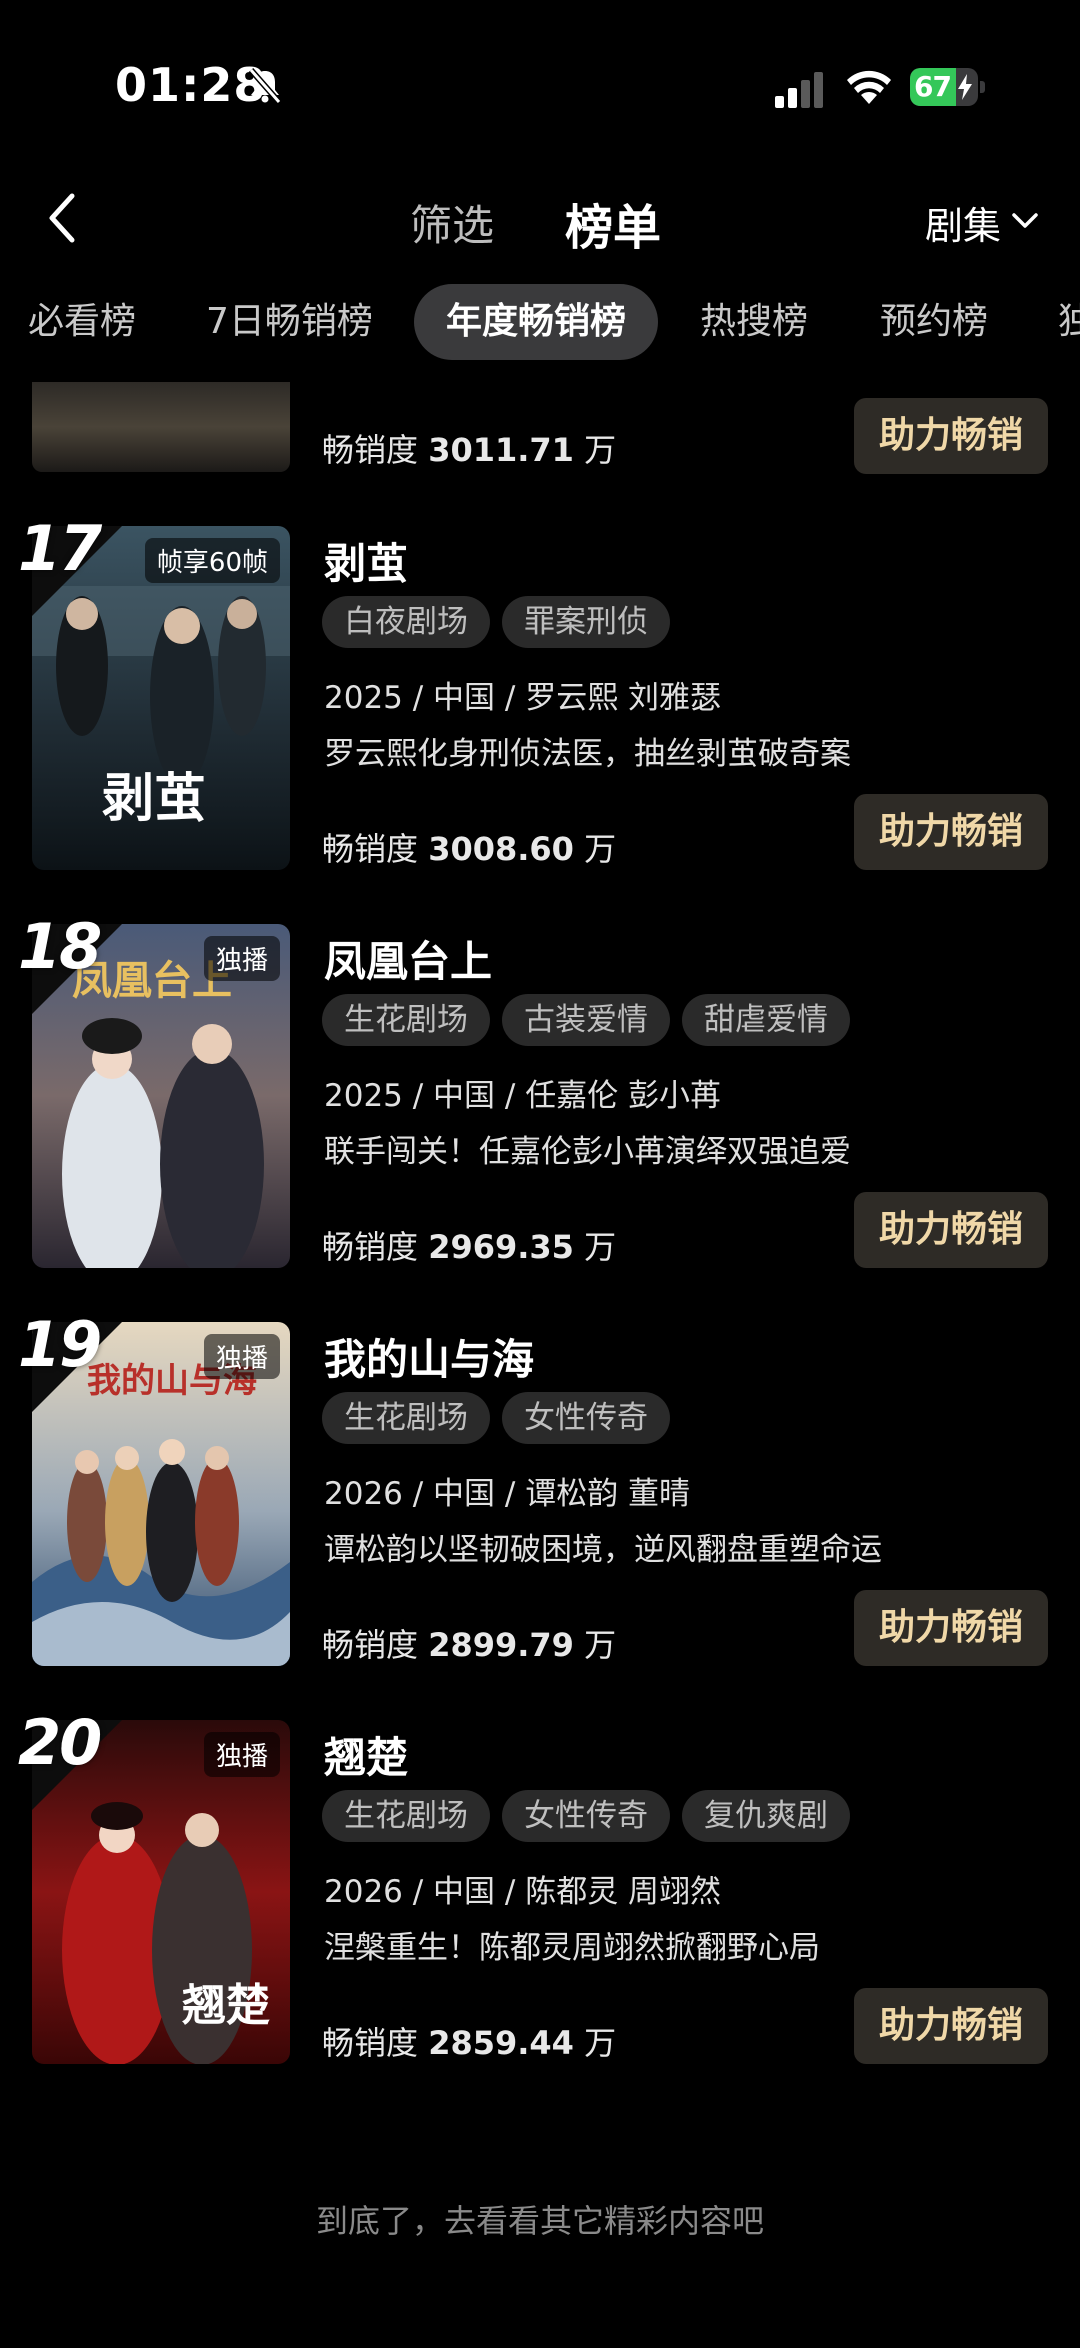 This screenshot has height=2348, width=1080. I want to click on item-description: 涅槃重生！陈都灵周翊然掀翻野心局, so click(572, 1948).